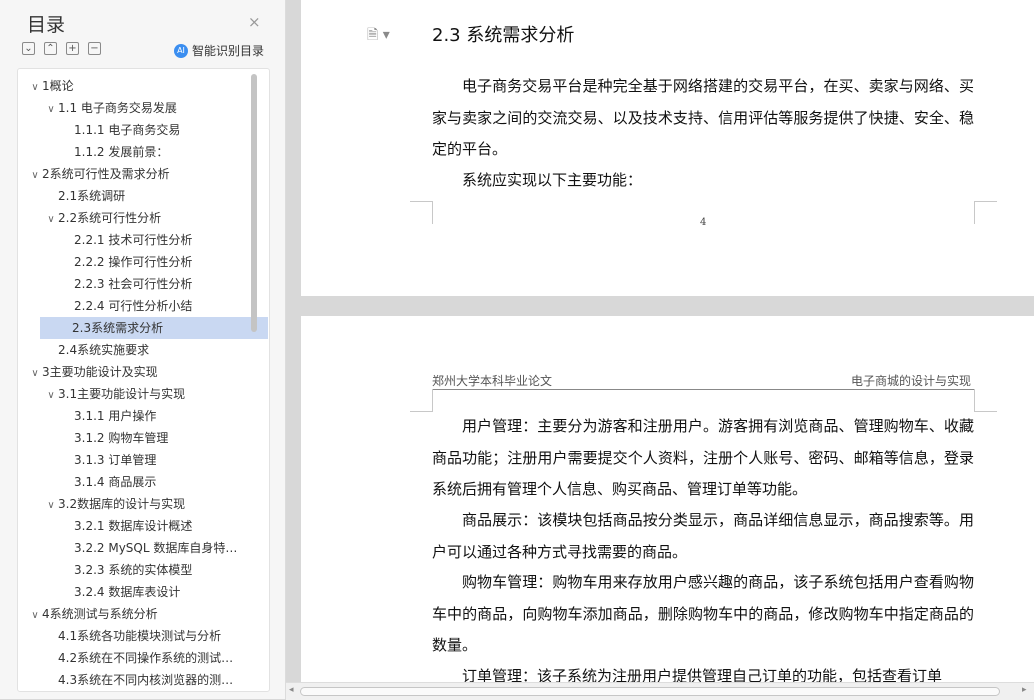 Image resolution: width=1034 pixels, height=700 pixels. What do you see at coordinates (46, 25) in the screenshot?
I see `sidebar-title: 目录` at bounding box center [46, 25].